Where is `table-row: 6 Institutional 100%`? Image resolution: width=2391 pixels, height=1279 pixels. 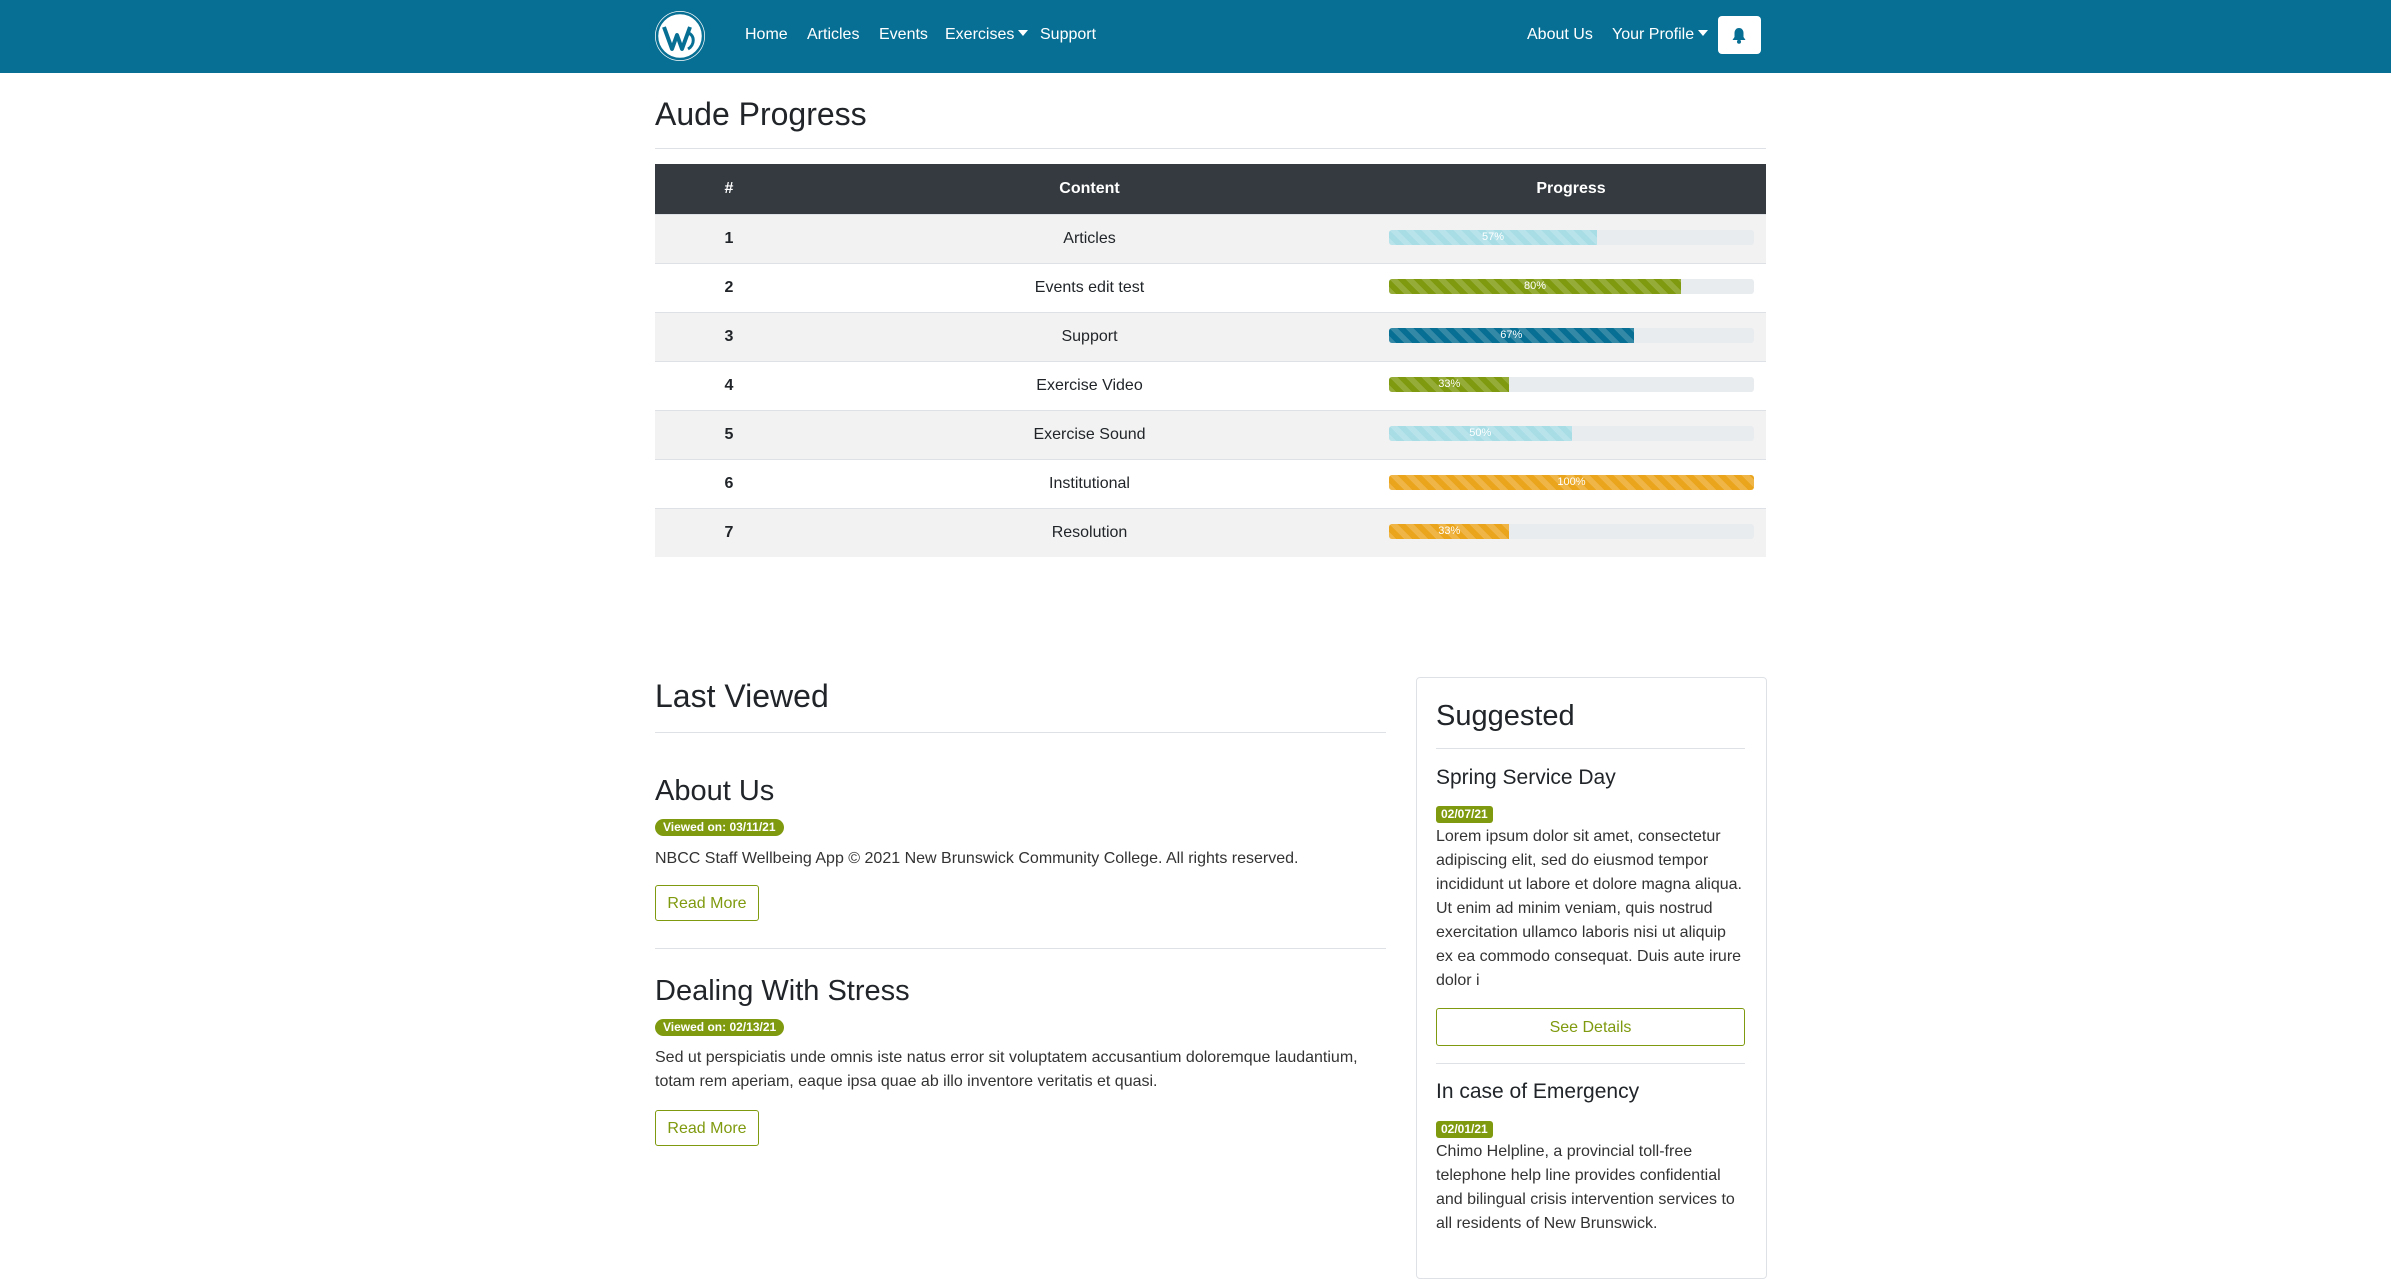
table-row: 6 Institutional 100% is located at coordinates (1210, 484).